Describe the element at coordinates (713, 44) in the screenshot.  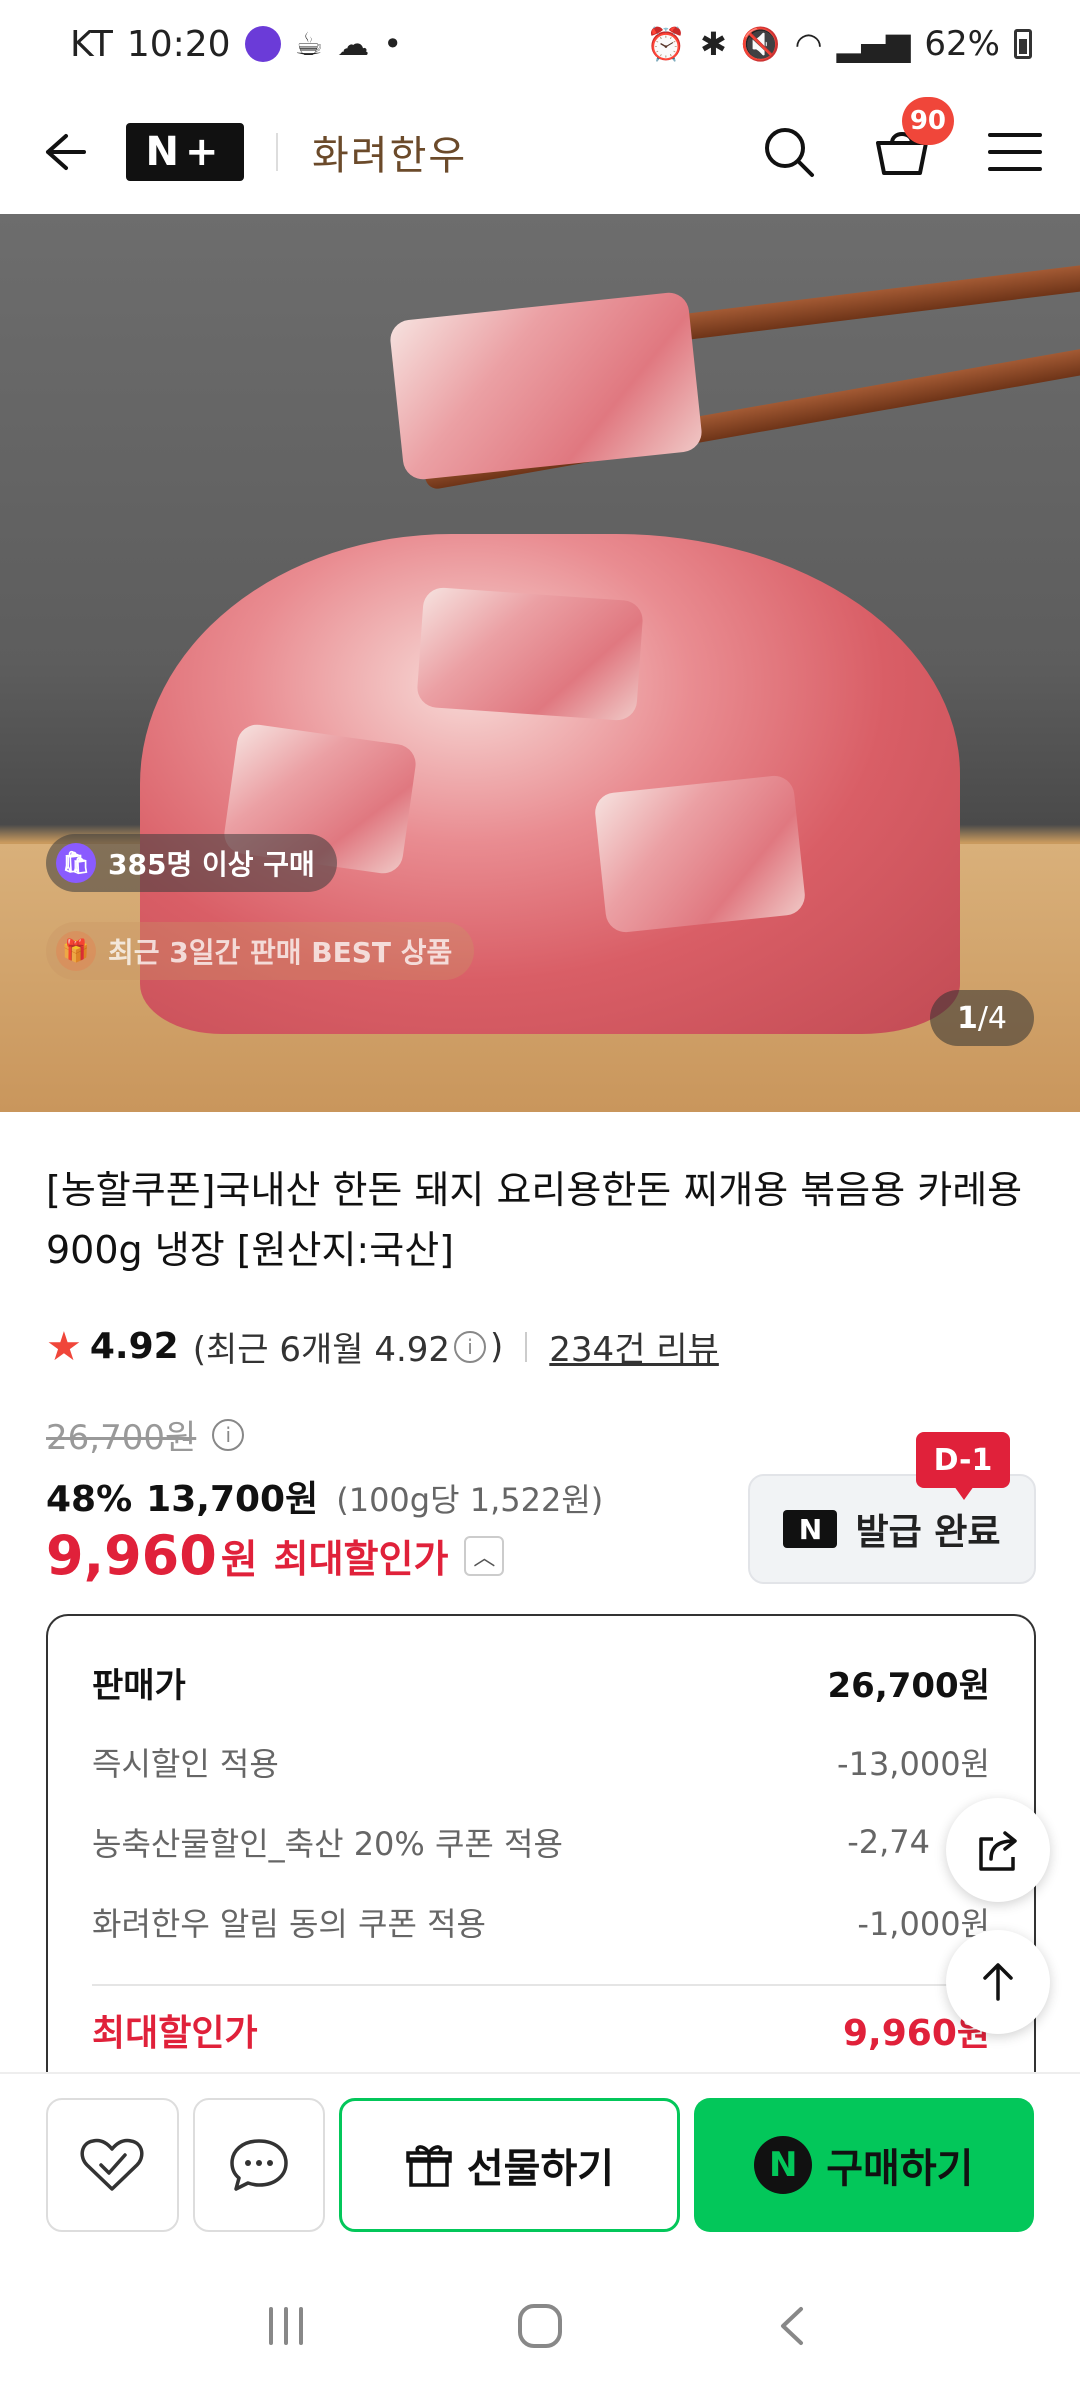
I see `bluetooth-icon: ✱` at that location.